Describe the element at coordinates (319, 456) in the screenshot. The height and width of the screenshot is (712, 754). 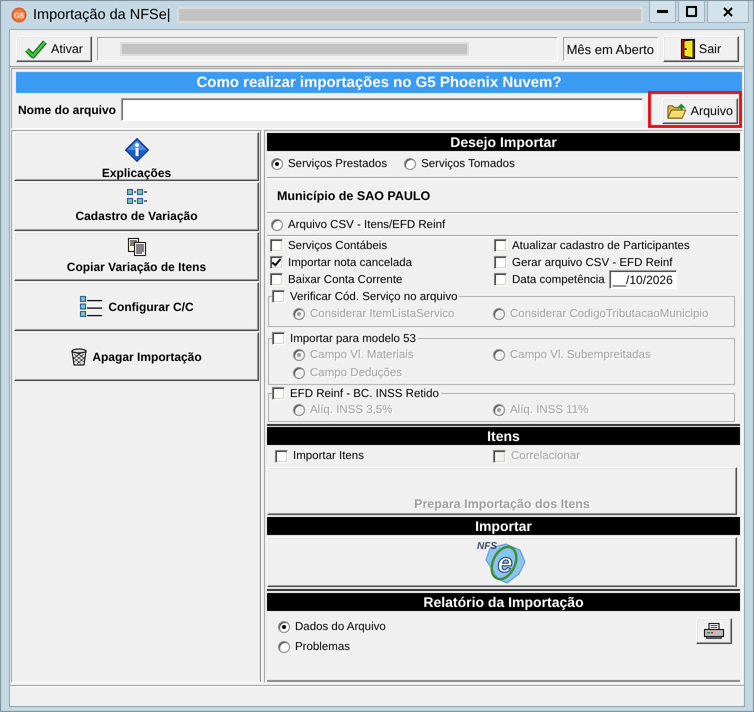
I see `checkbox-option: Importar Itens` at that location.